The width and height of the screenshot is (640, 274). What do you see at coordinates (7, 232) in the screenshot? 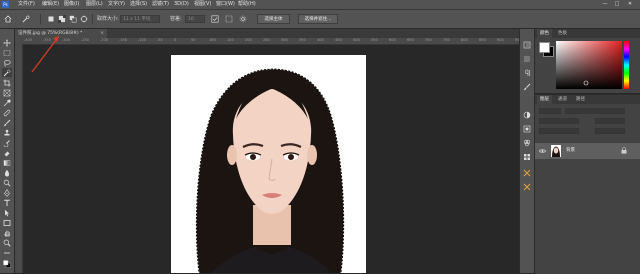
I see `hand-tool-icon` at bounding box center [7, 232].